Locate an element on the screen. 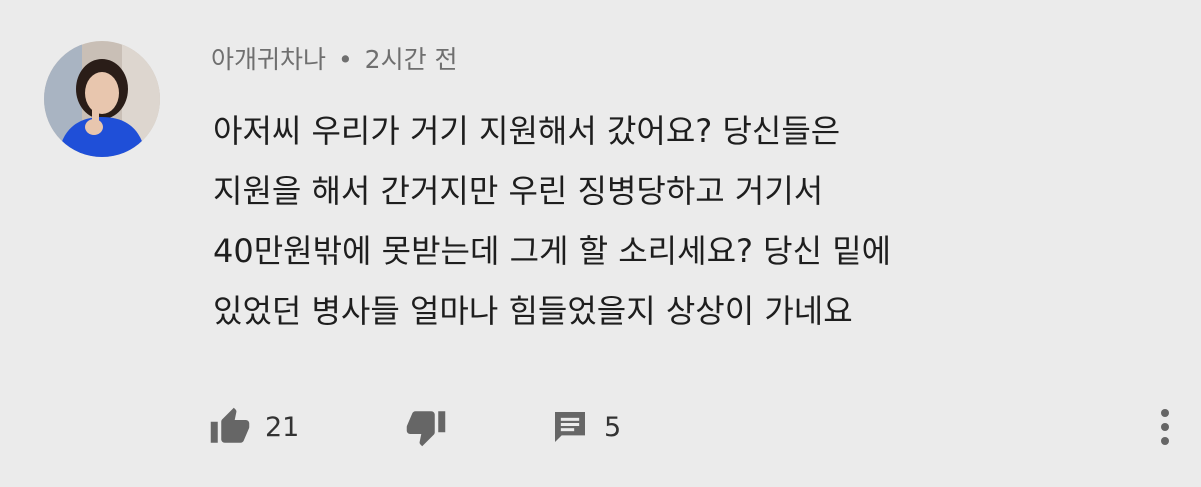 Image resolution: width=1201 pixels, height=487 pixels. avatar is located at coordinates (102, 99).